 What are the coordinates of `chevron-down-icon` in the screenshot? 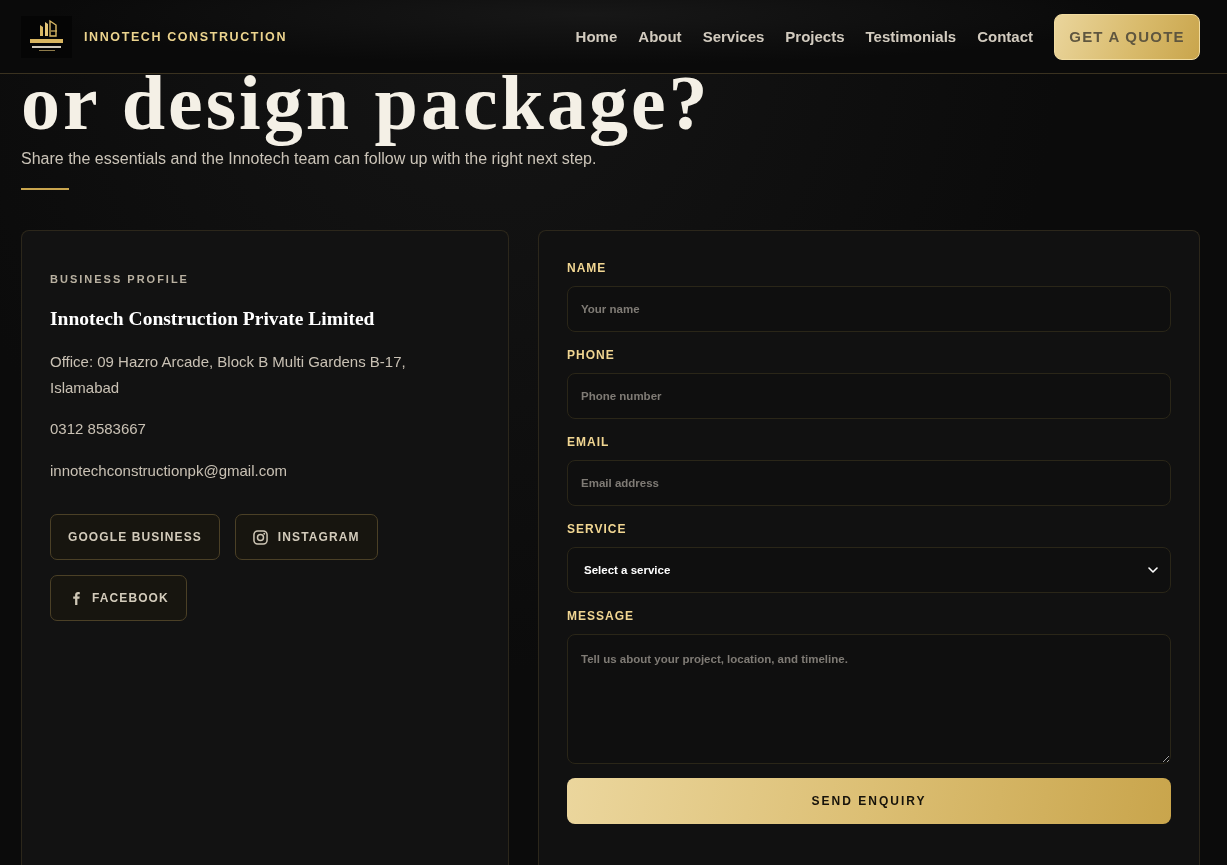 It's located at (1153, 570).